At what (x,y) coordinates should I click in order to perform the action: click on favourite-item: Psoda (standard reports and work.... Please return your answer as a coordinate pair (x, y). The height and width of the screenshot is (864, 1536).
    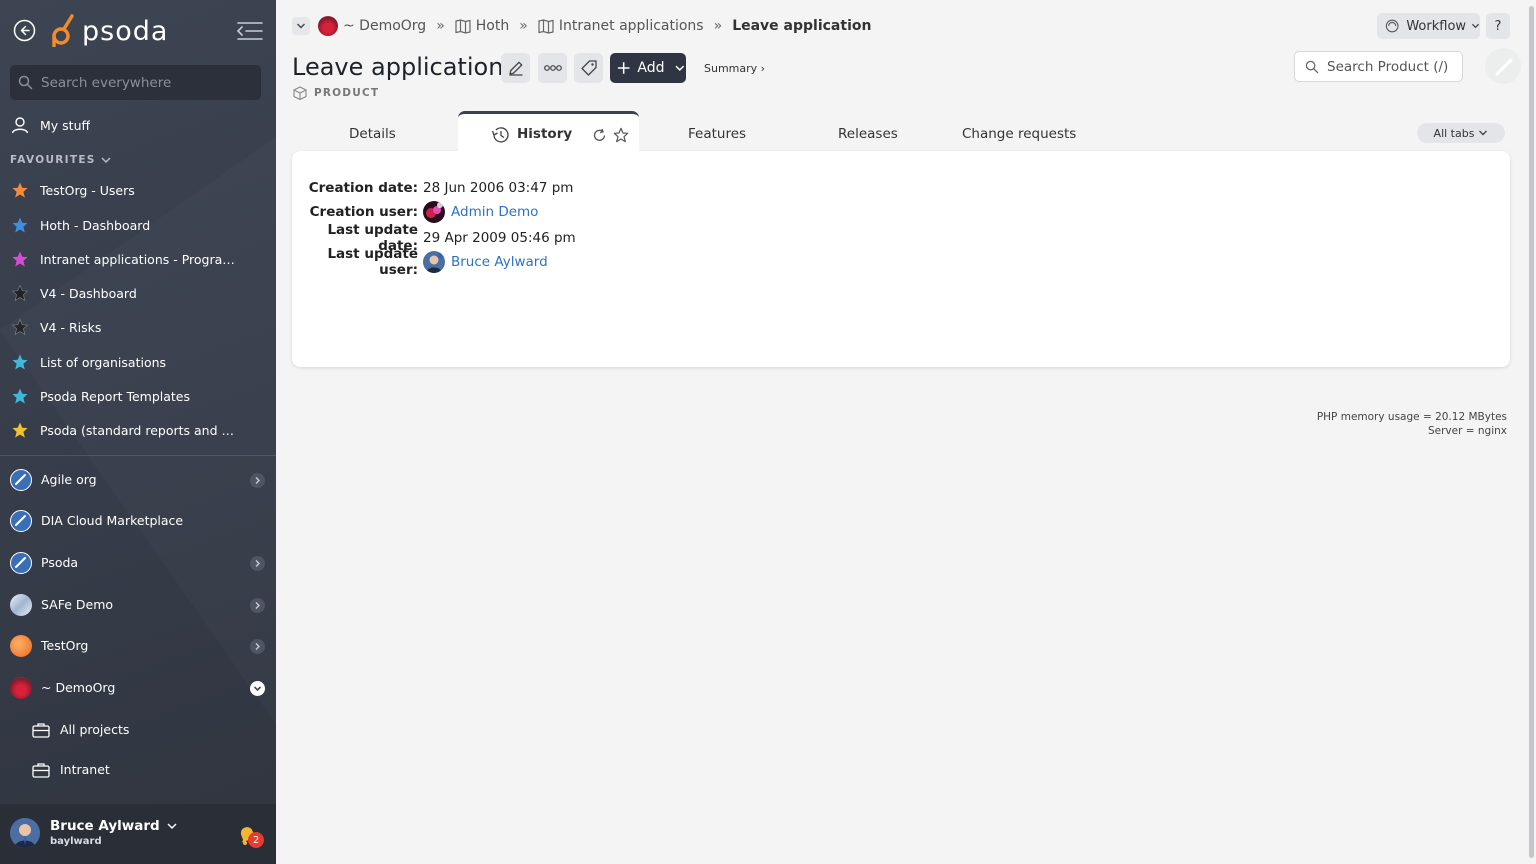
    Looking at the image, I should click on (138, 430).